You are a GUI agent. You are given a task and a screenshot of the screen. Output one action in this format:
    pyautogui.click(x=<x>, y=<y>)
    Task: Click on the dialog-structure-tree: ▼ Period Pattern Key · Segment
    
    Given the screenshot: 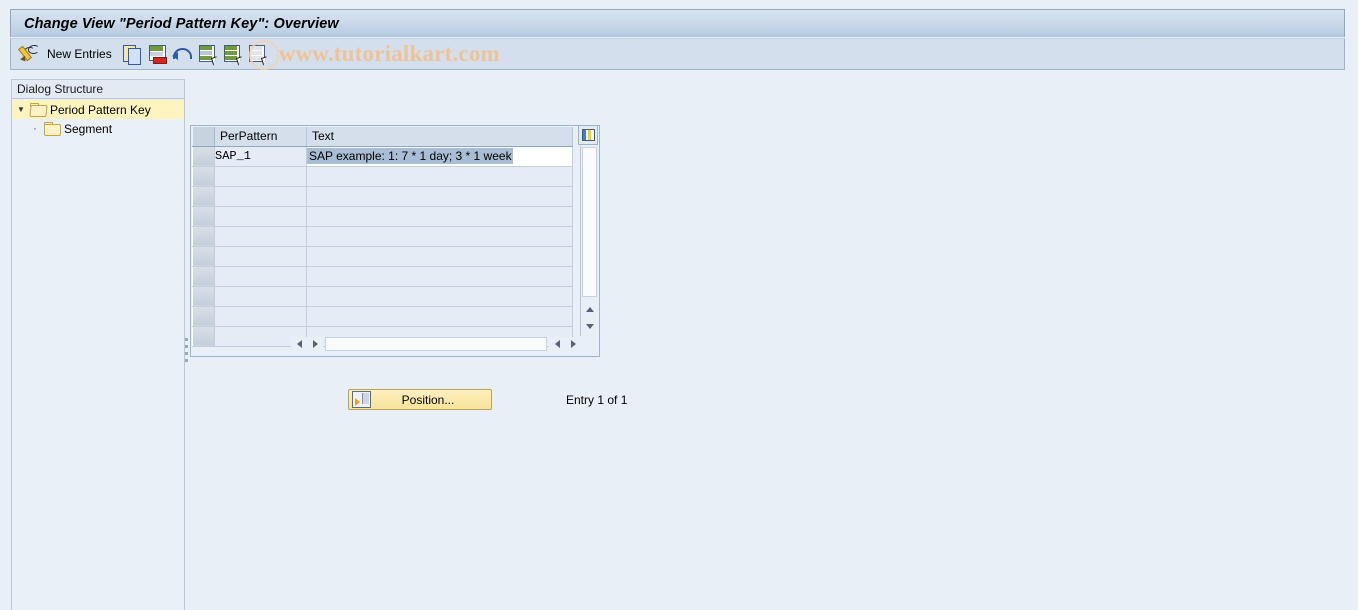 What is the action you would take?
    pyautogui.click(x=98, y=118)
    